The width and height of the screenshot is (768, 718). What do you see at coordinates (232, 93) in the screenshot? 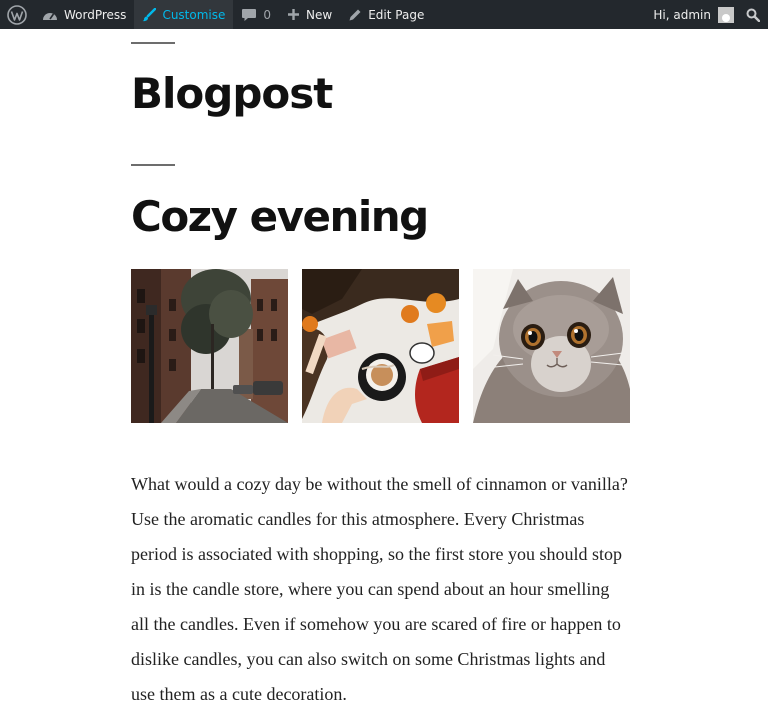
I see `page-title: Blogpost` at bounding box center [232, 93].